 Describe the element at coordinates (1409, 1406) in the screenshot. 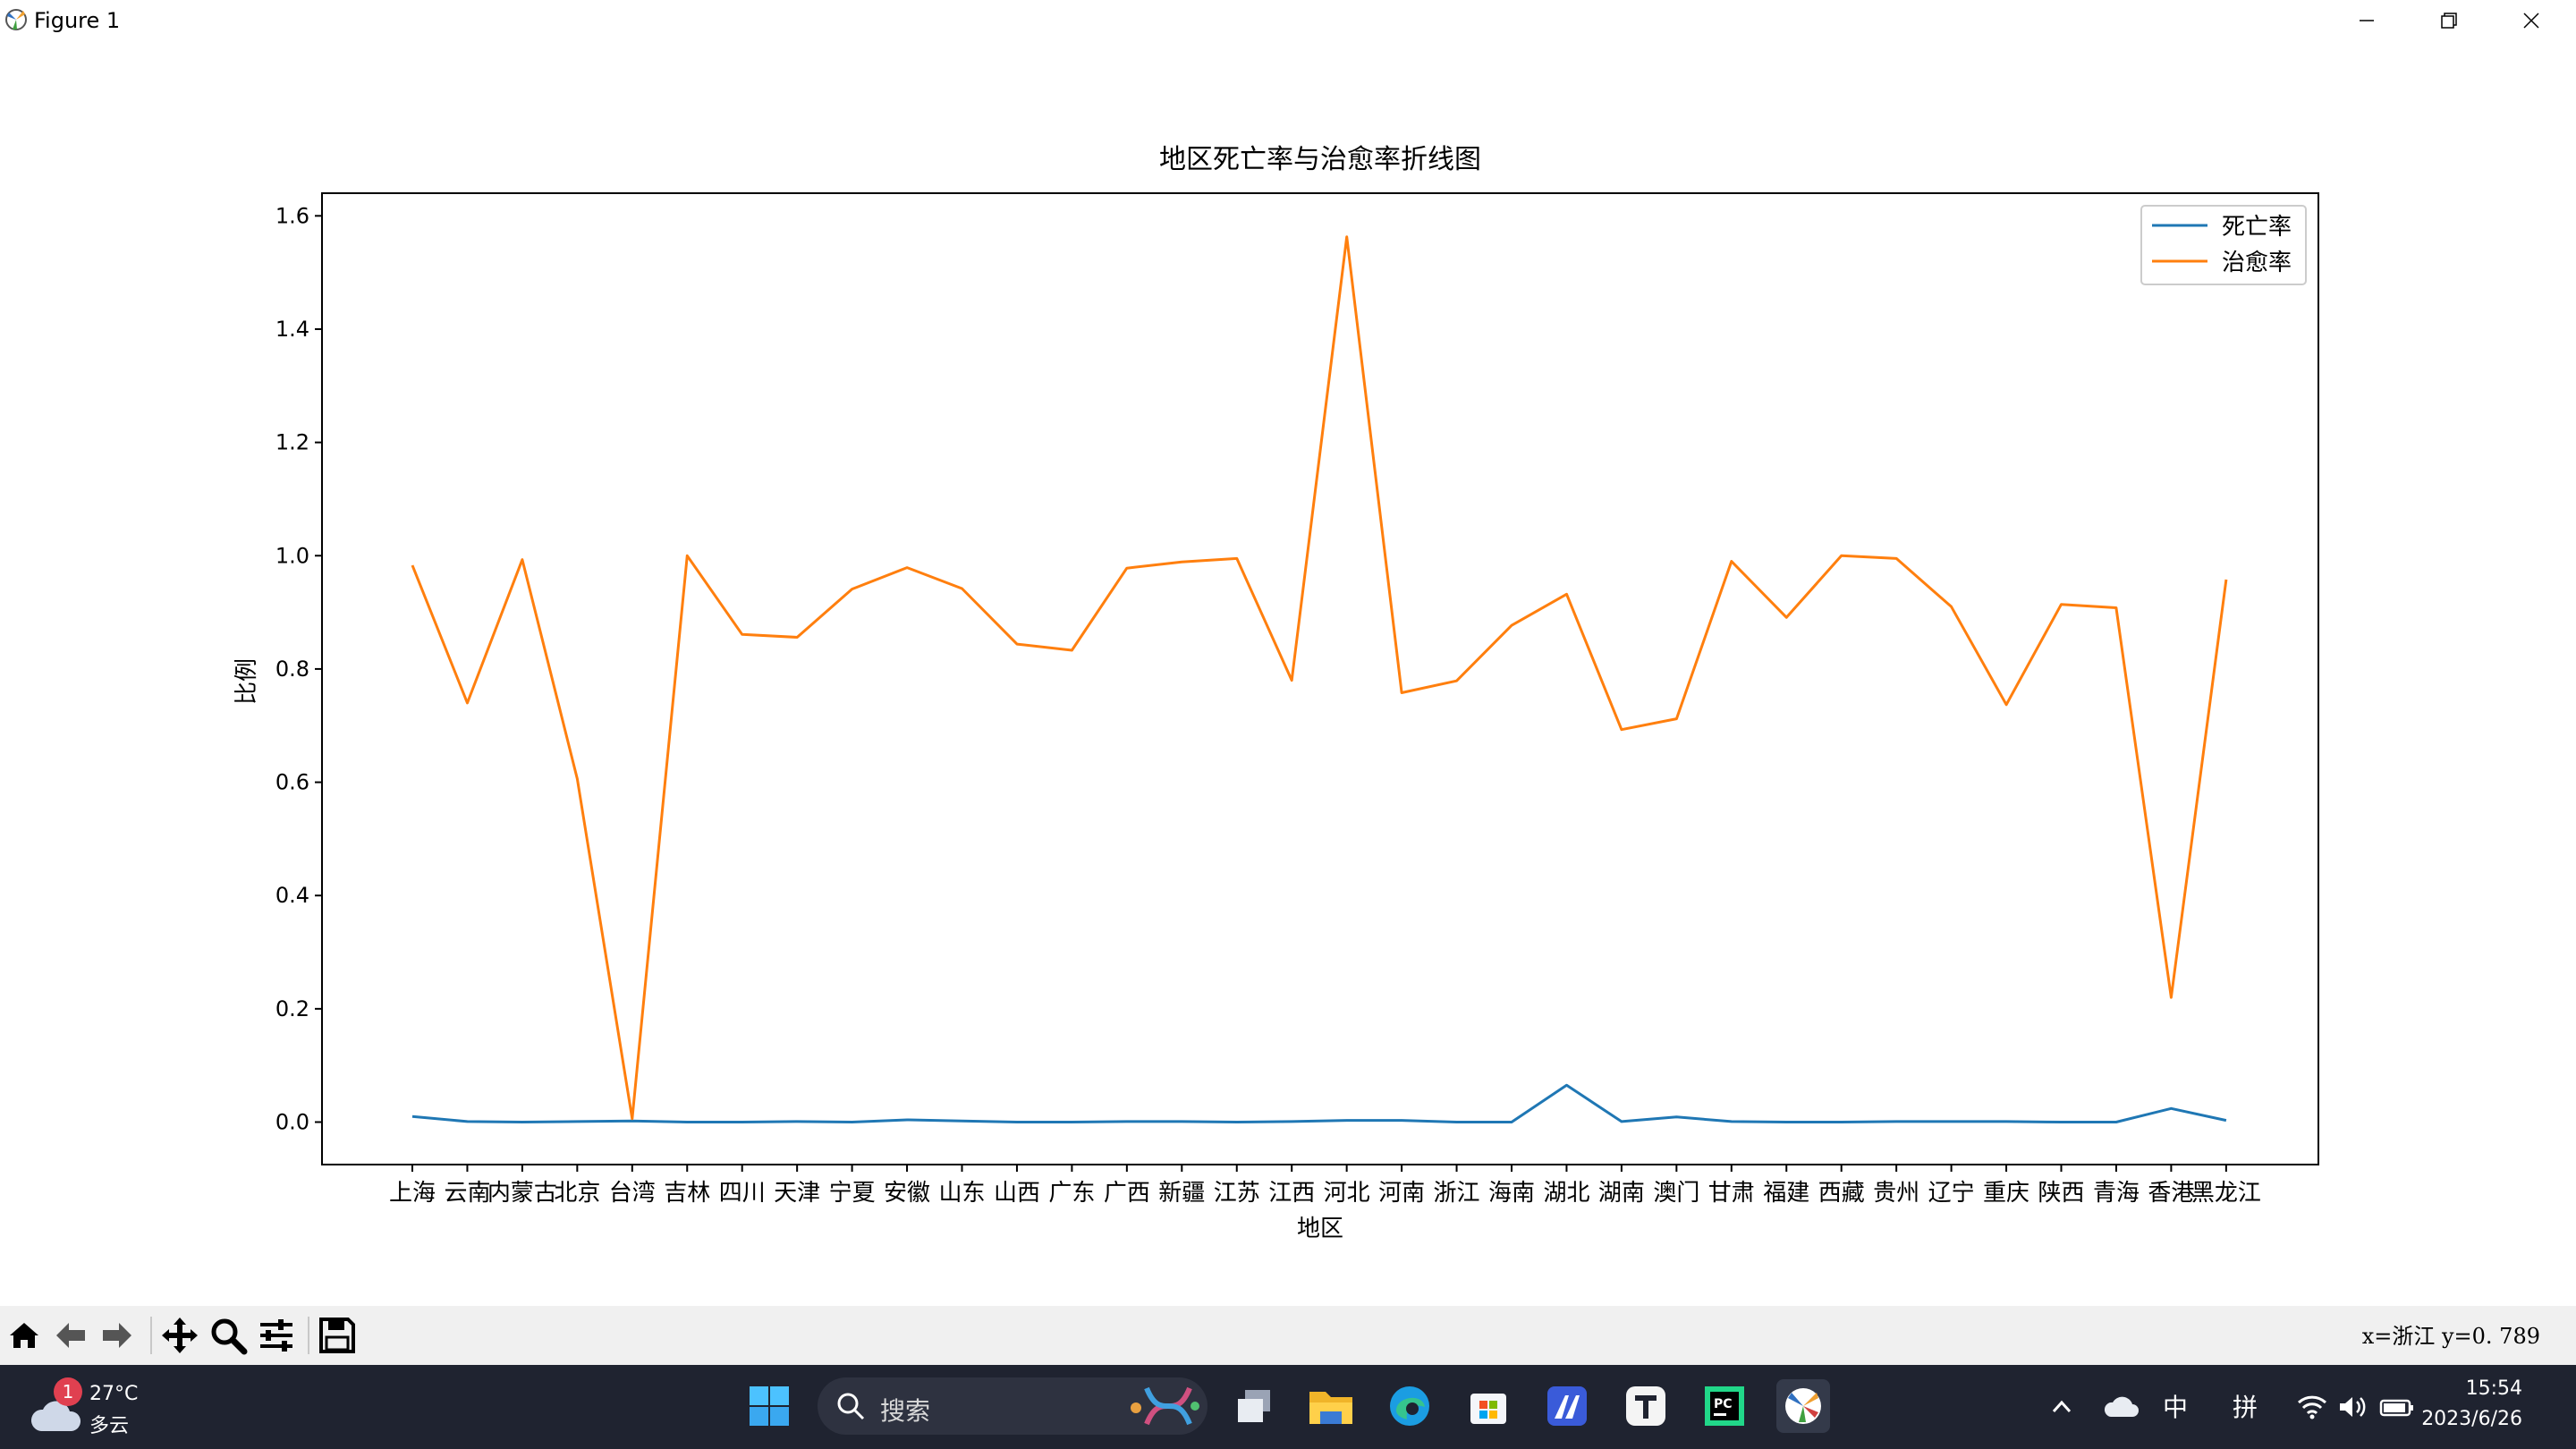

I see `taskbar-edge` at that location.